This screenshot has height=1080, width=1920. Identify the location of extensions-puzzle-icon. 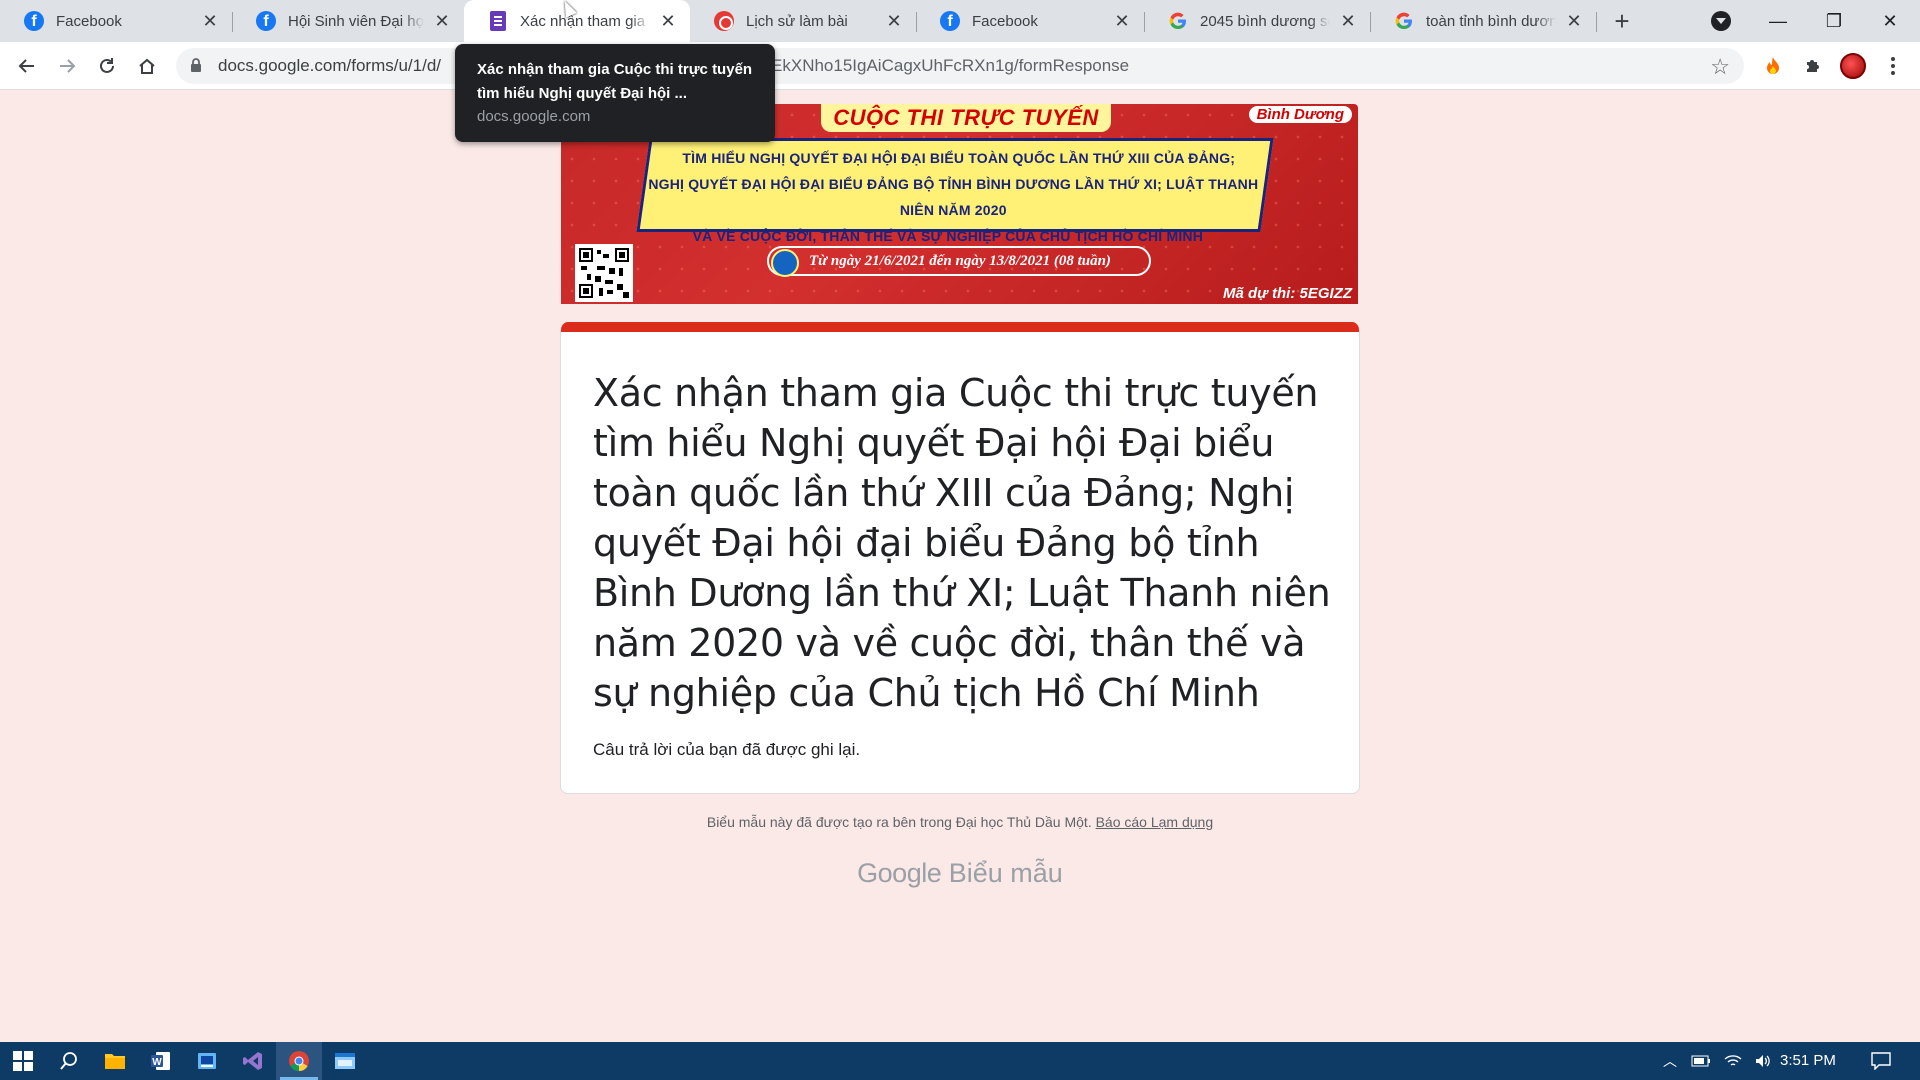
(1813, 66).